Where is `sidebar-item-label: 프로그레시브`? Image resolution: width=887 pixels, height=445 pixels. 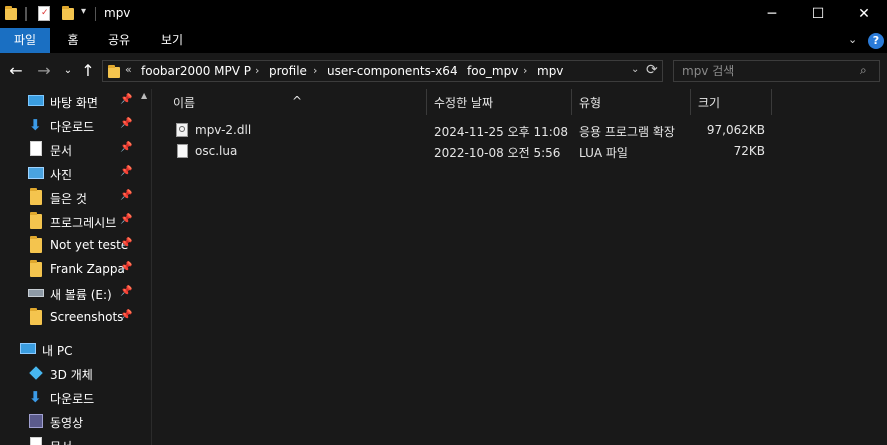
sidebar-item-label: 프로그레시브 is located at coordinates (83, 223).